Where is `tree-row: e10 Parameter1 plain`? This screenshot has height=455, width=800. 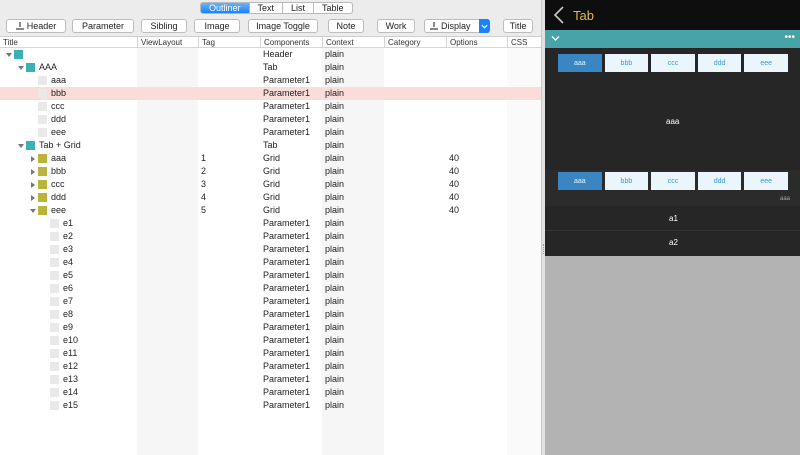
tree-row: e10 Parameter1 plain is located at coordinates (270, 340).